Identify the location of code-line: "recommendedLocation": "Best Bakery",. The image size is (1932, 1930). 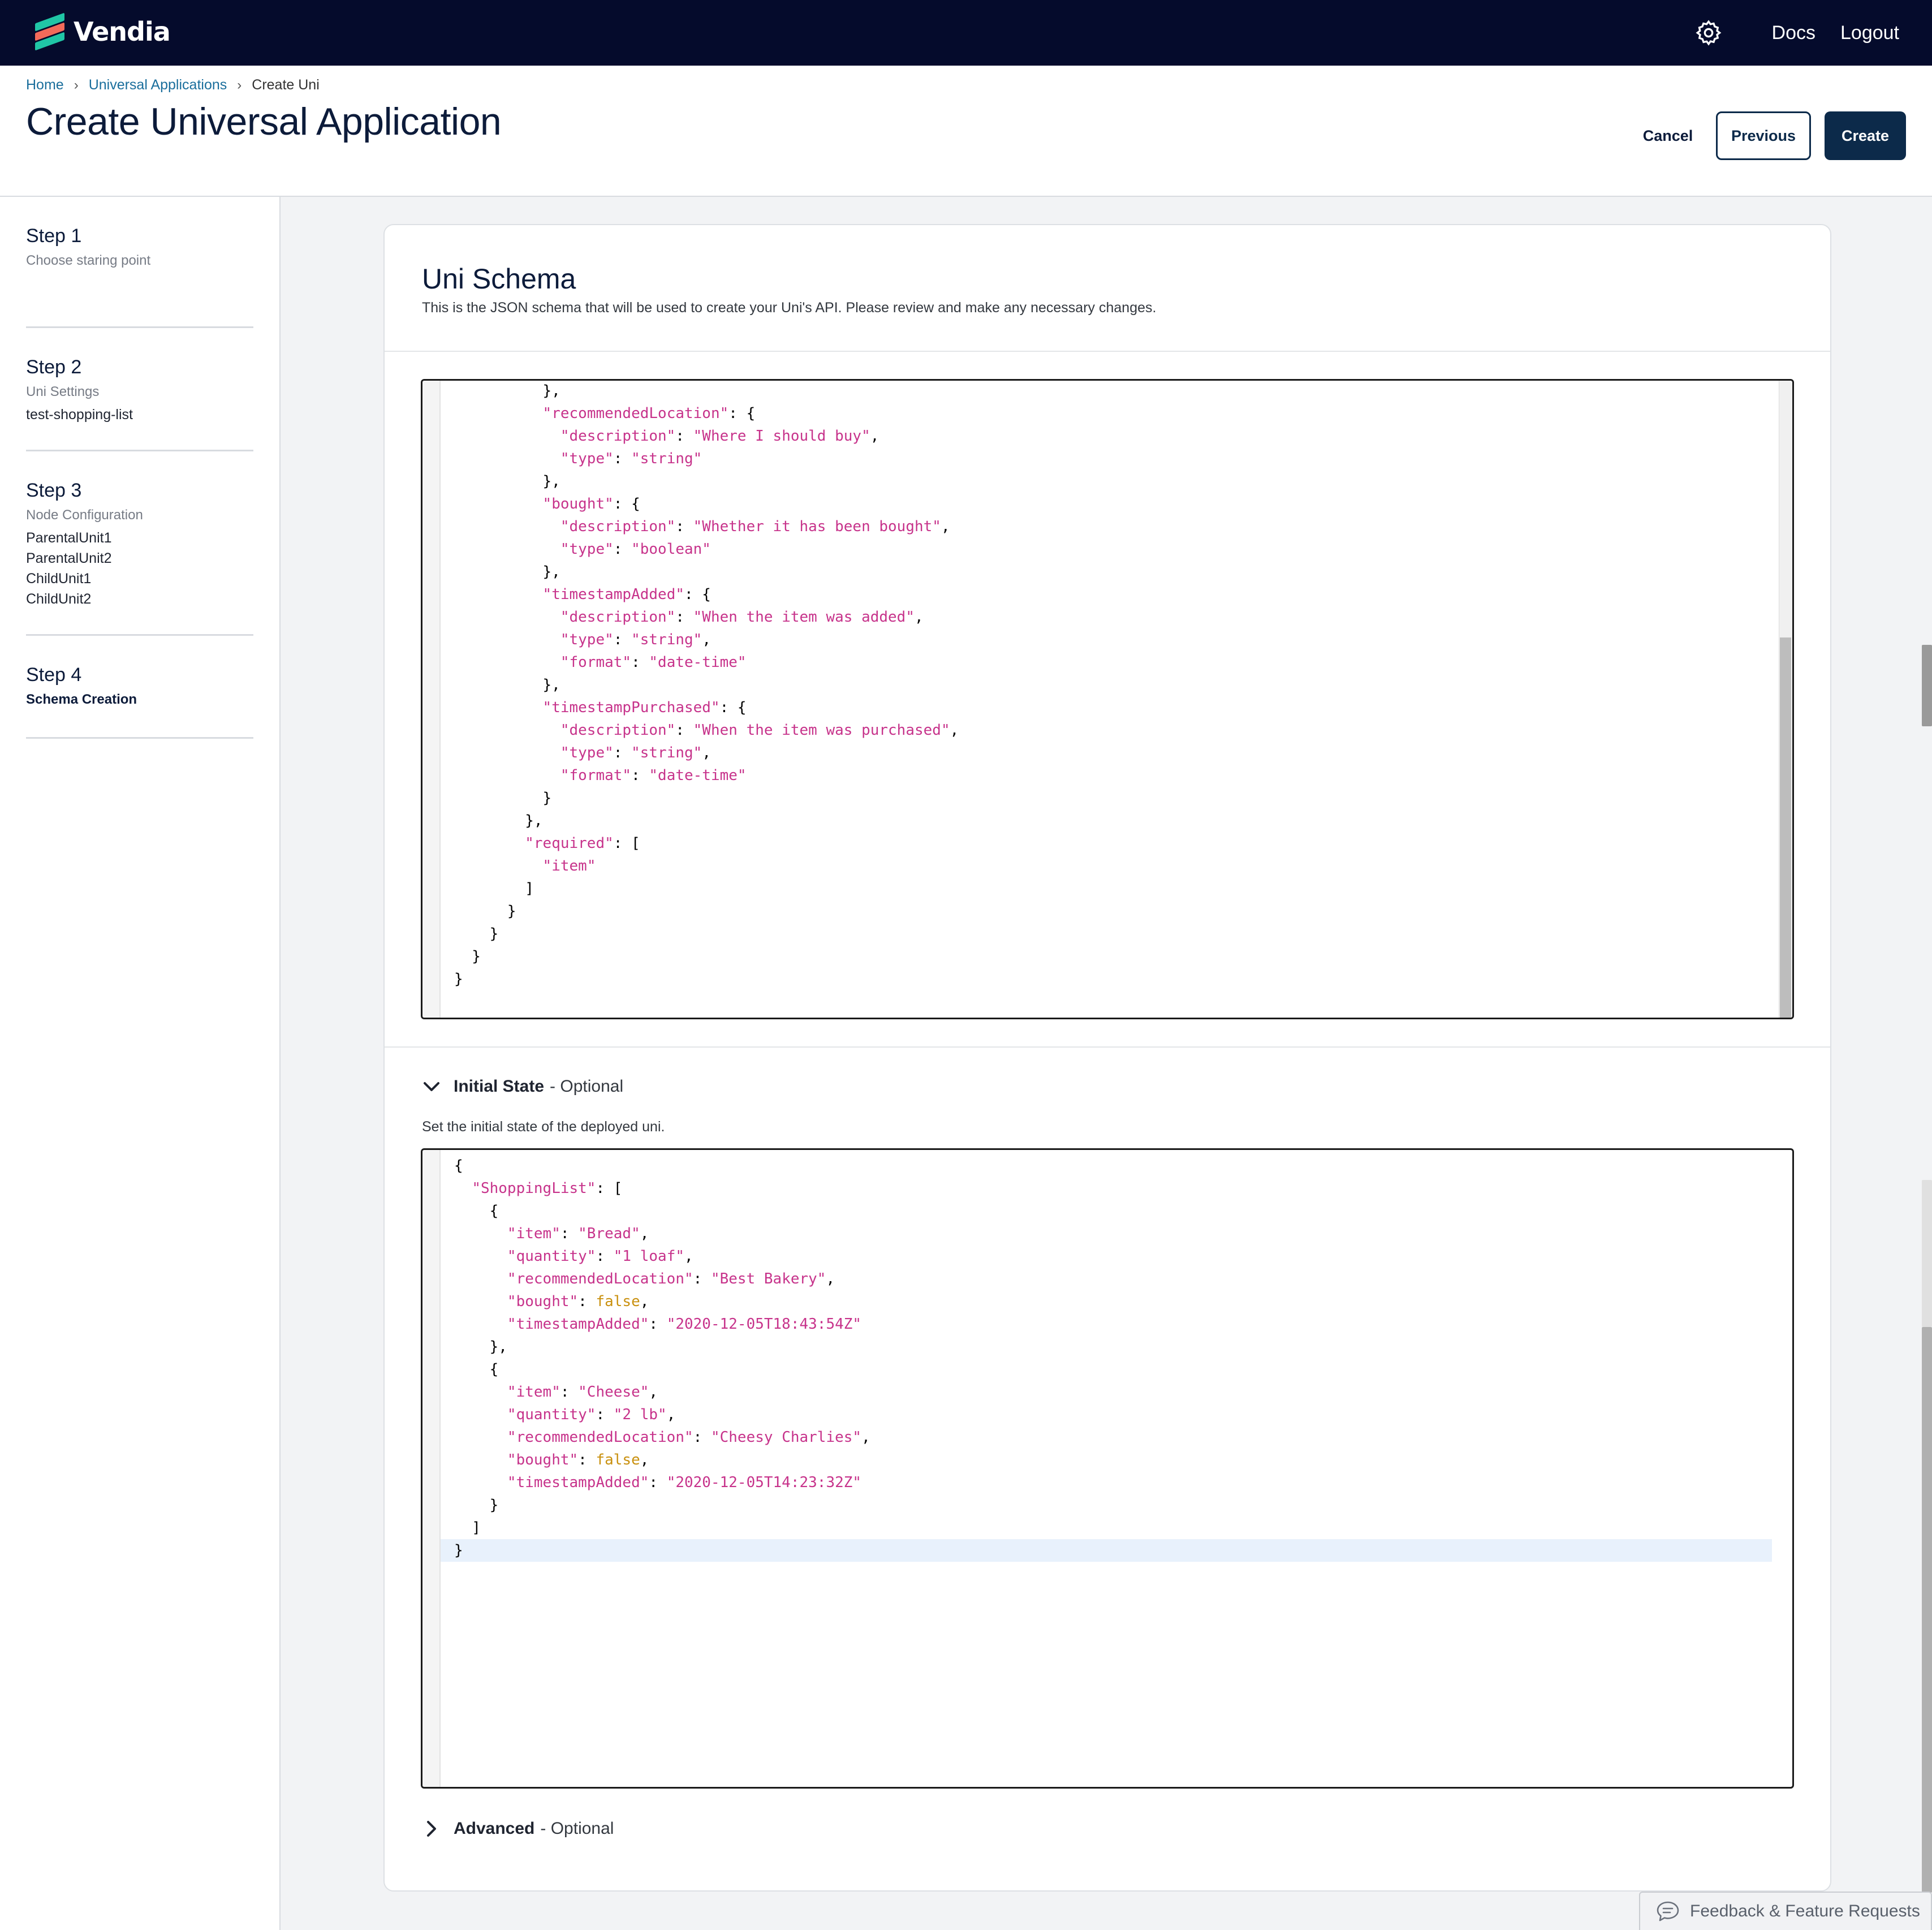
(662, 1279).